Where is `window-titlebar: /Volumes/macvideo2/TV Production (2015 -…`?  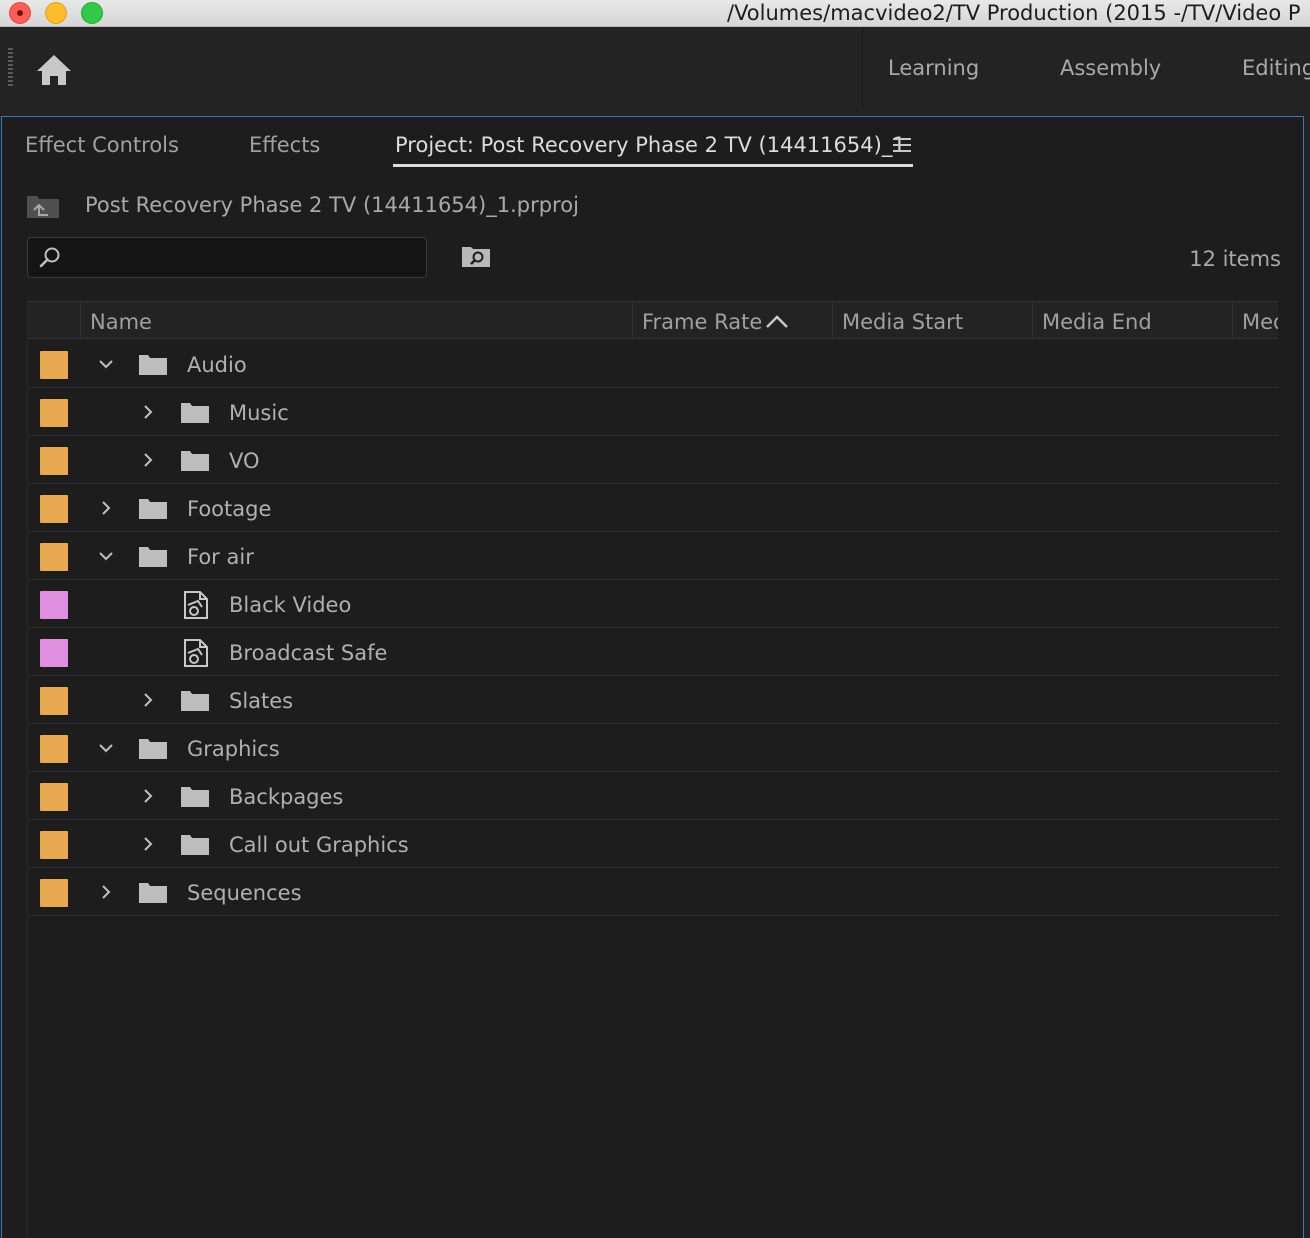
window-titlebar: /Volumes/macvideo2/TV Production (2015 -… is located at coordinates (655, 13).